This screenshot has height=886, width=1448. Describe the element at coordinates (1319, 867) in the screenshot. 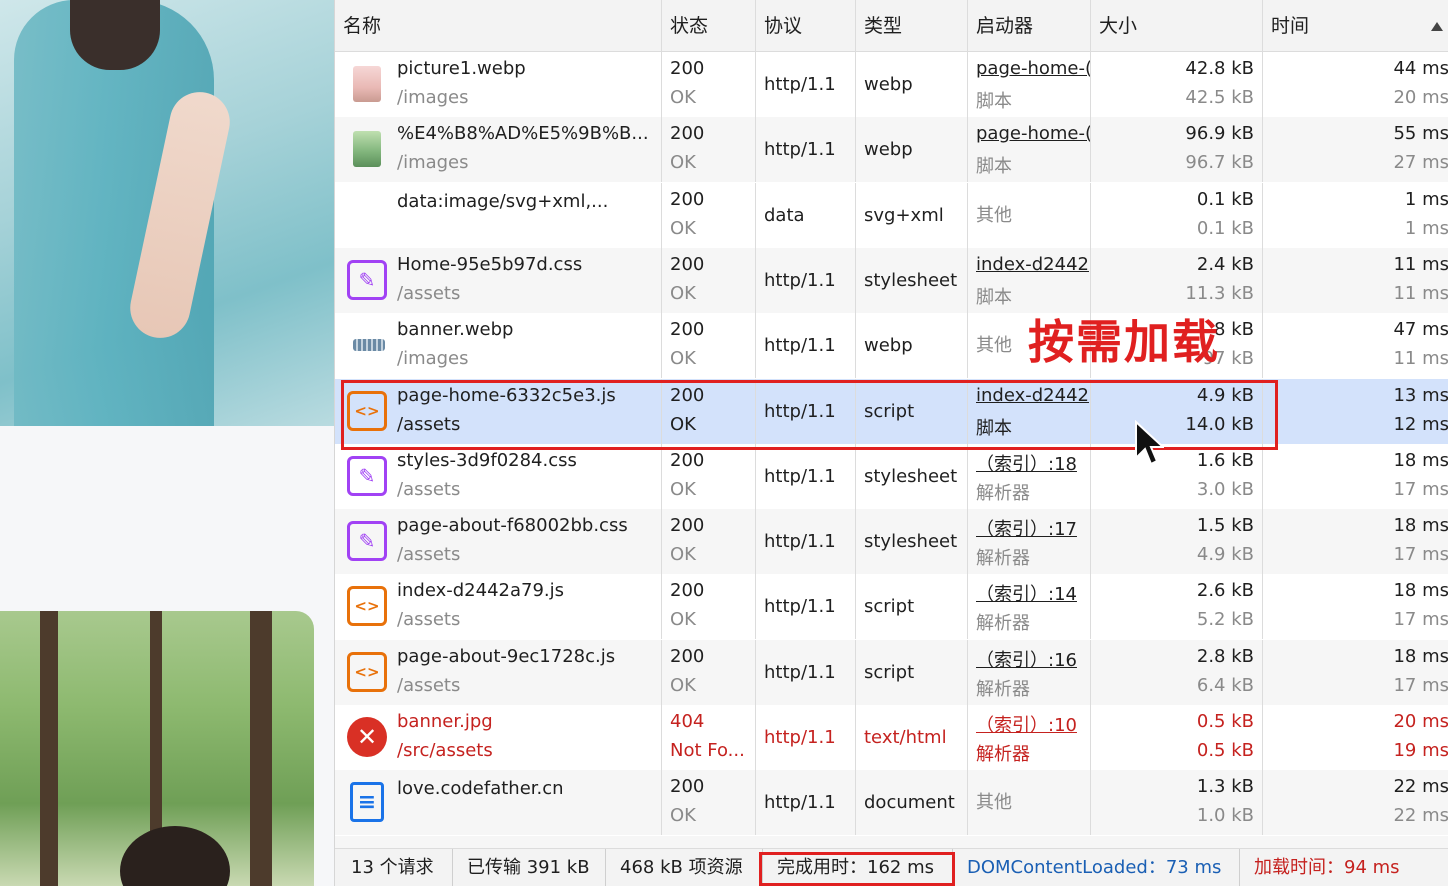

I see `load-time: 加载时间：94 ms` at that location.